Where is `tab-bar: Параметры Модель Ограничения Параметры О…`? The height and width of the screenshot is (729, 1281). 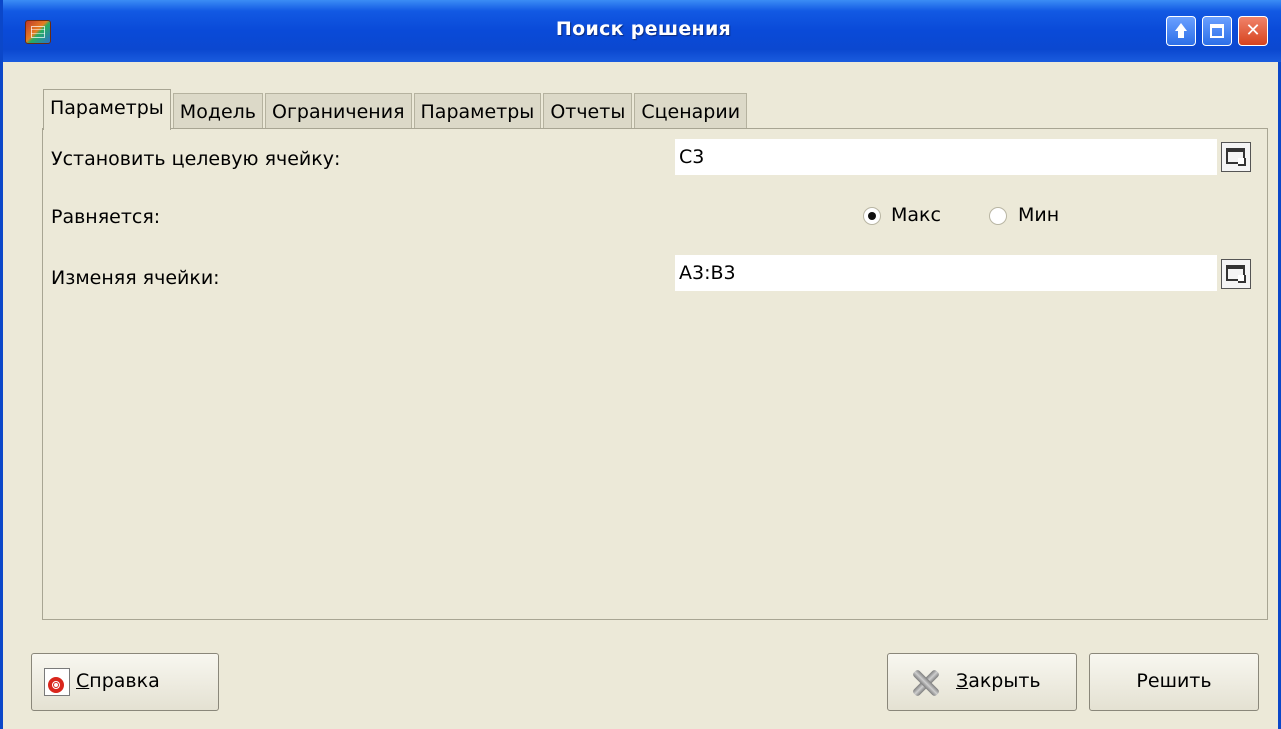
tab-bar: Параметры Модель Ограничения Параметры О… is located at coordinates (396, 109).